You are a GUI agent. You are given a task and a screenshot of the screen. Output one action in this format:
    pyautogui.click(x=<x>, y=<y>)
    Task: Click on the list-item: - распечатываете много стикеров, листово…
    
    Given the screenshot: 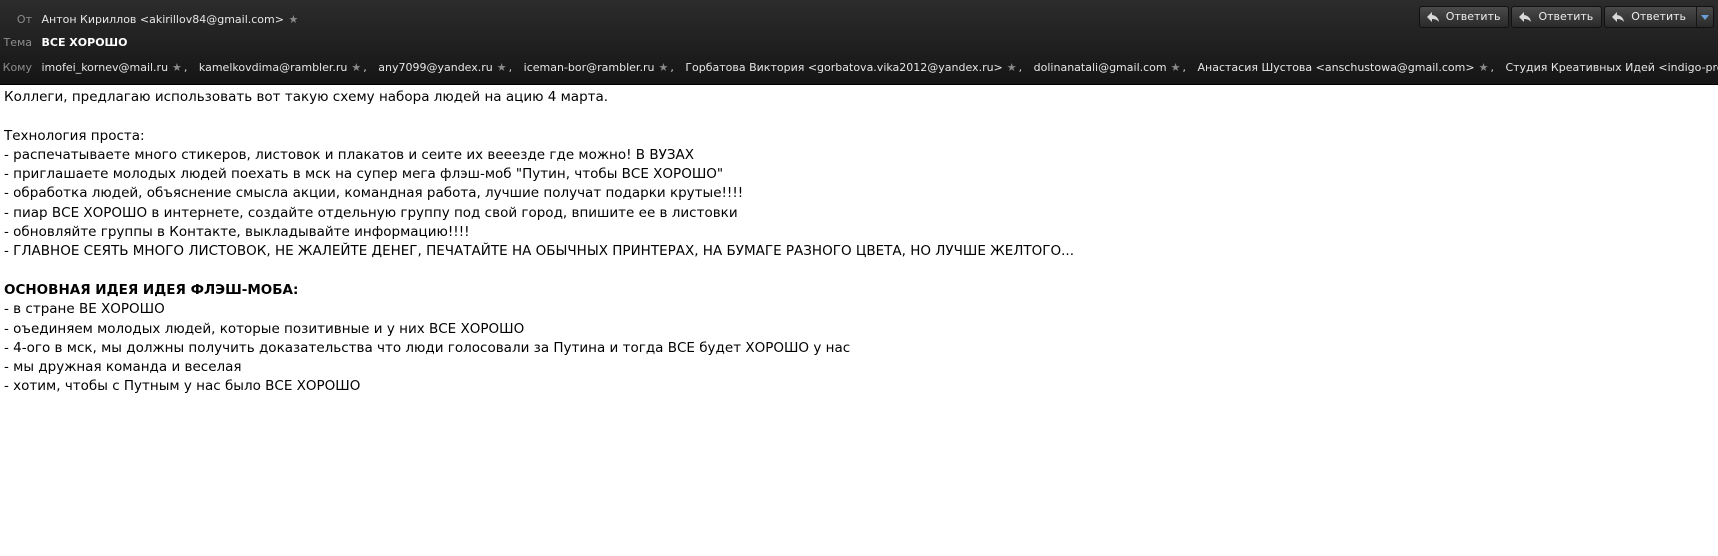 What is the action you would take?
    pyautogui.click(x=349, y=154)
    